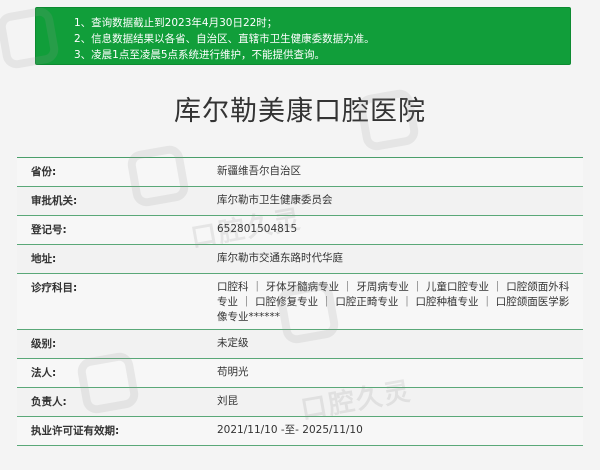  I want to click on row-address: 地址: 库尔勒市交通东路时代华庭, so click(300, 259).